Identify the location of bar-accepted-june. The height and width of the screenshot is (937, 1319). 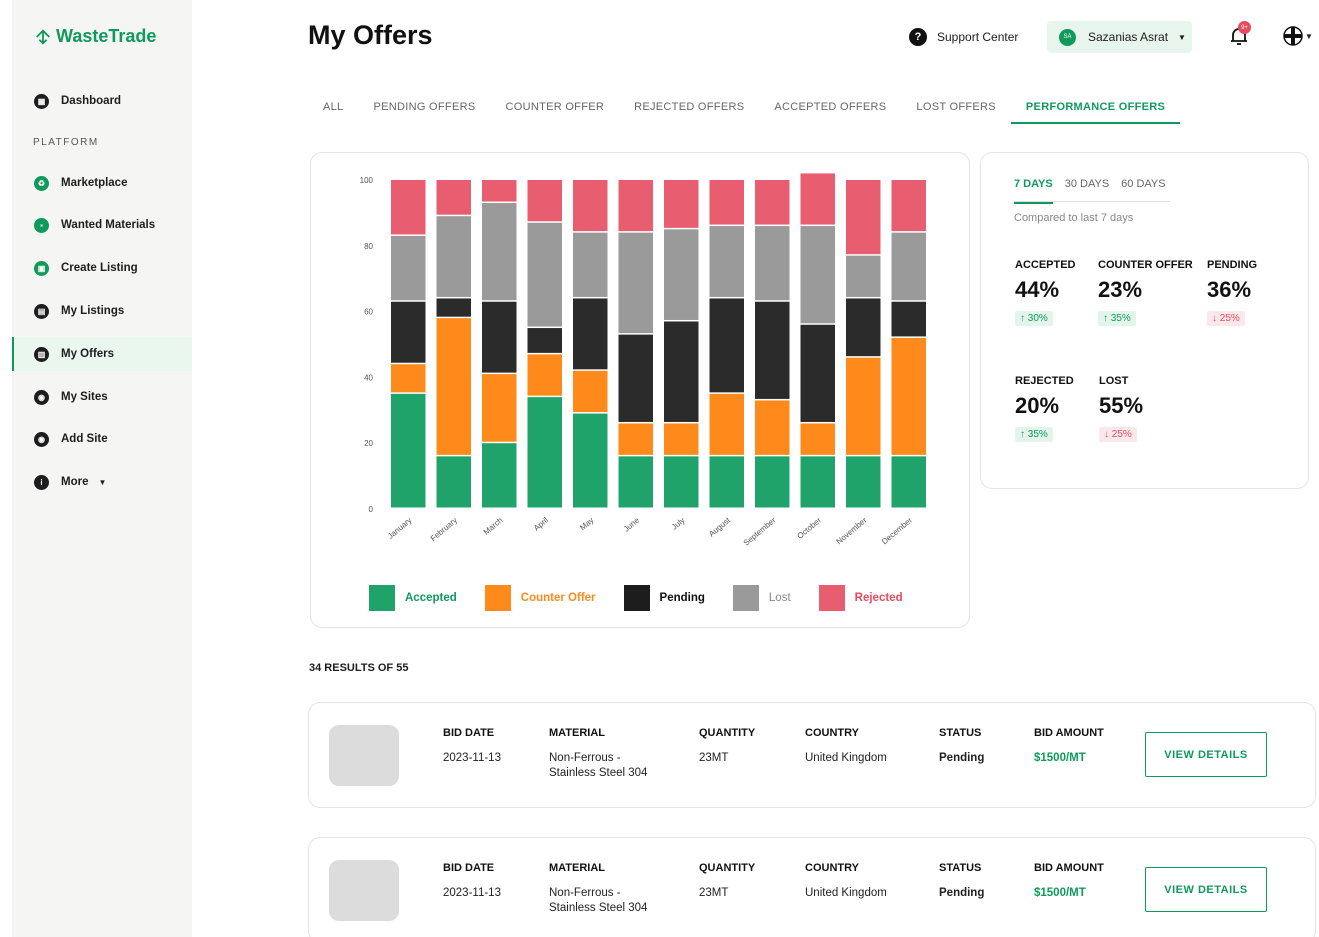
(636, 482).